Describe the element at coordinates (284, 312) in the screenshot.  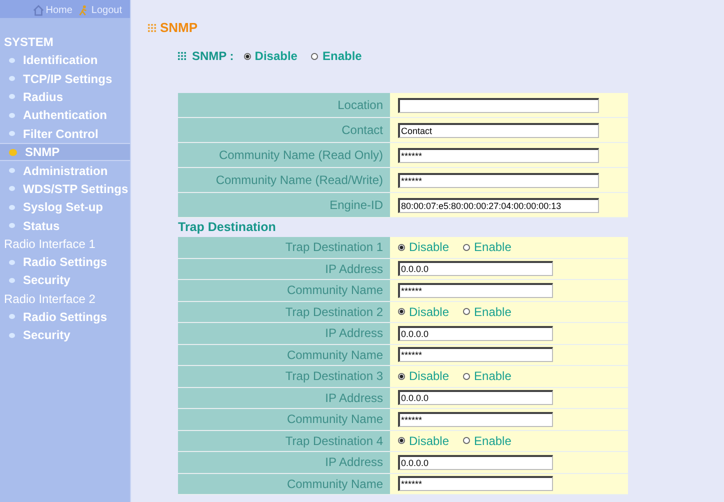
I see `field-label: Trap Destination 2` at that location.